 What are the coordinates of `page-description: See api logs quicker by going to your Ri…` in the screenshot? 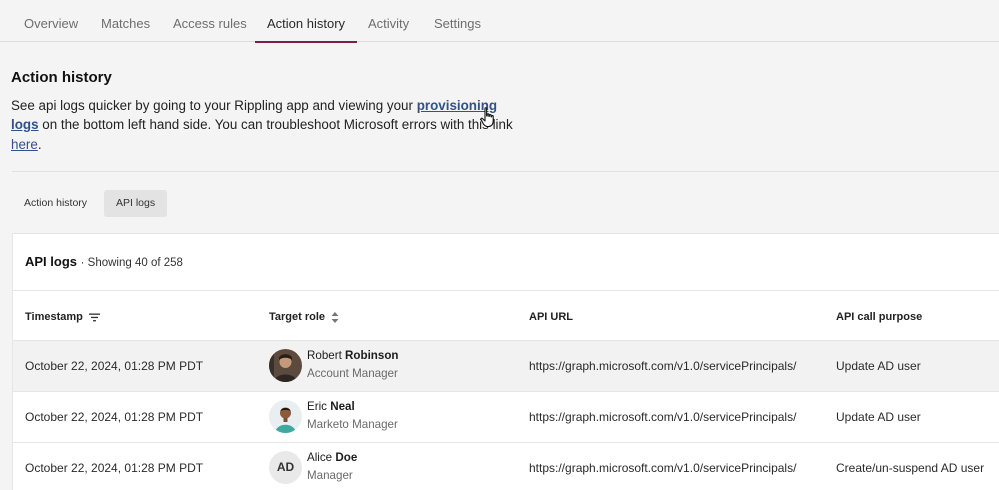 It's located at (268, 125).